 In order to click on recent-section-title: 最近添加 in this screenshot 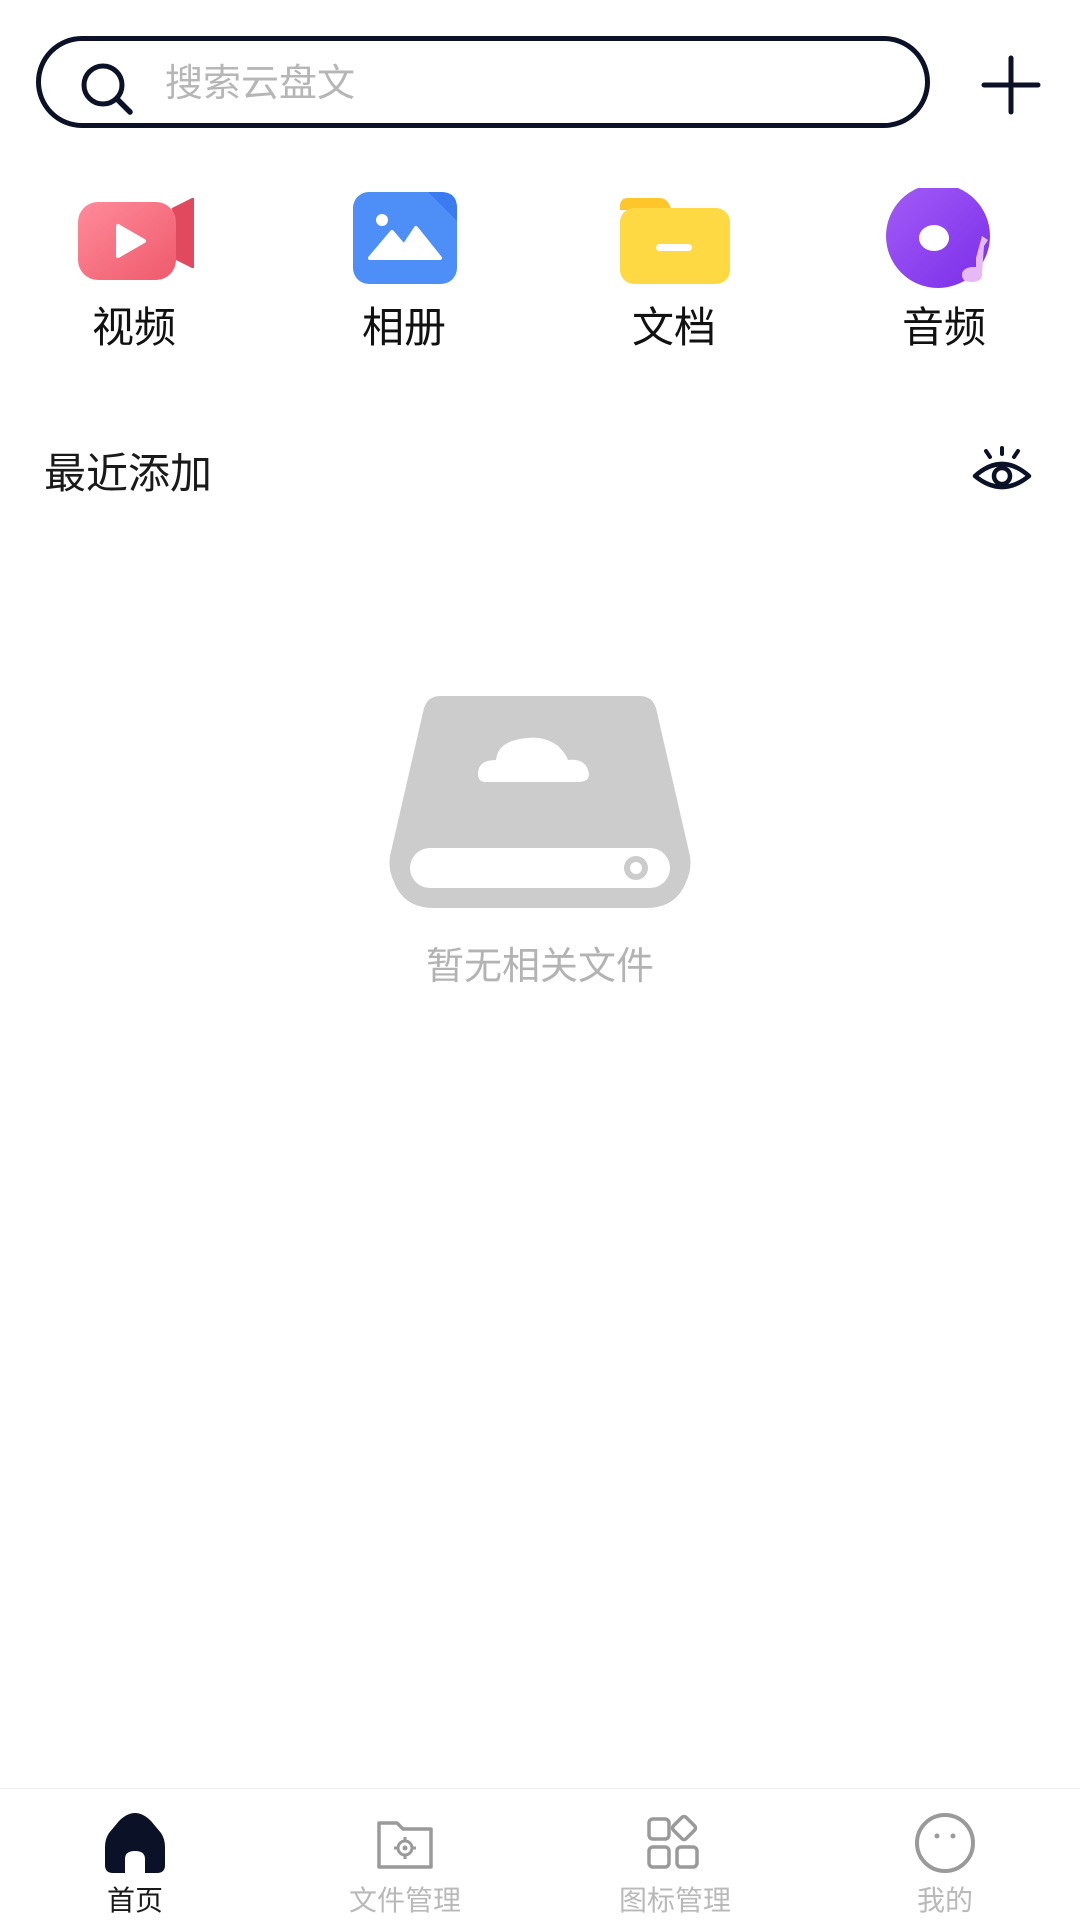, I will do `click(128, 473)`.